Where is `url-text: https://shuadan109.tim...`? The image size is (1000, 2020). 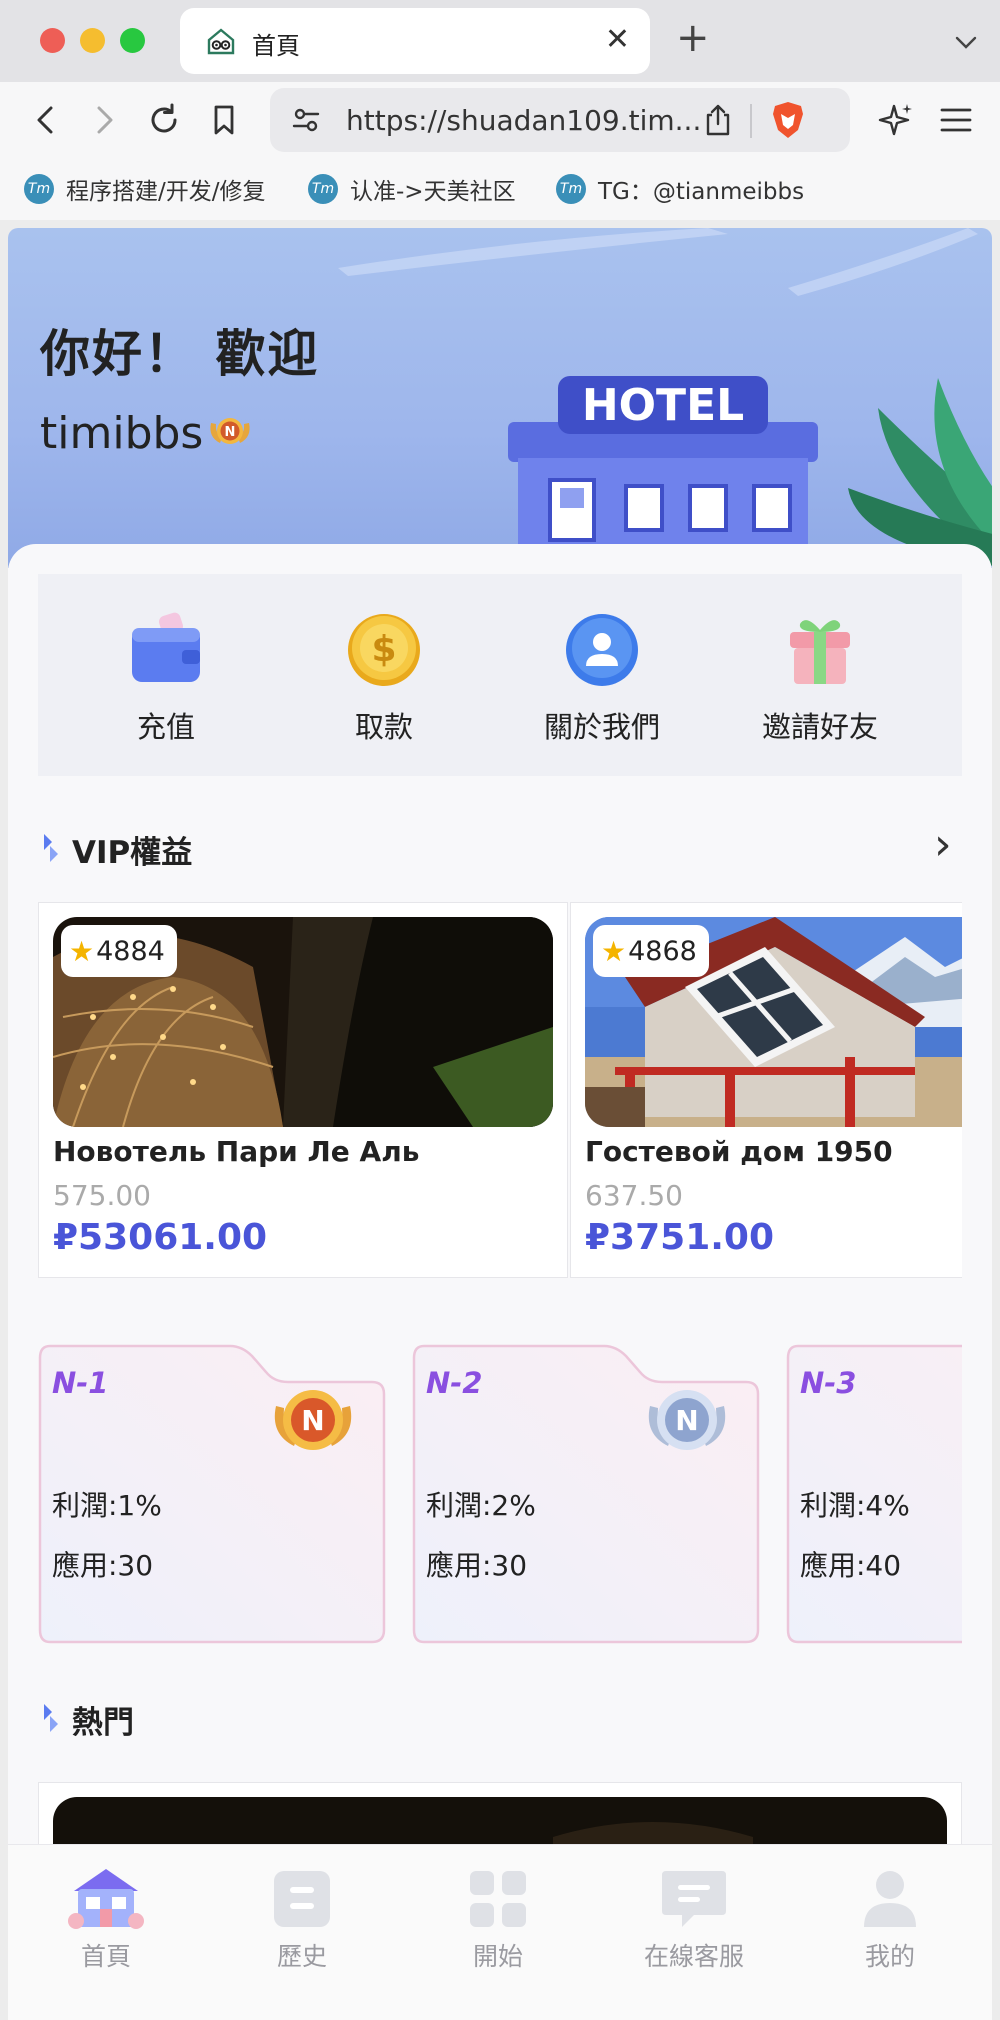
url-text: https://shuadan109.tim... is located at coordinates (523, 120).